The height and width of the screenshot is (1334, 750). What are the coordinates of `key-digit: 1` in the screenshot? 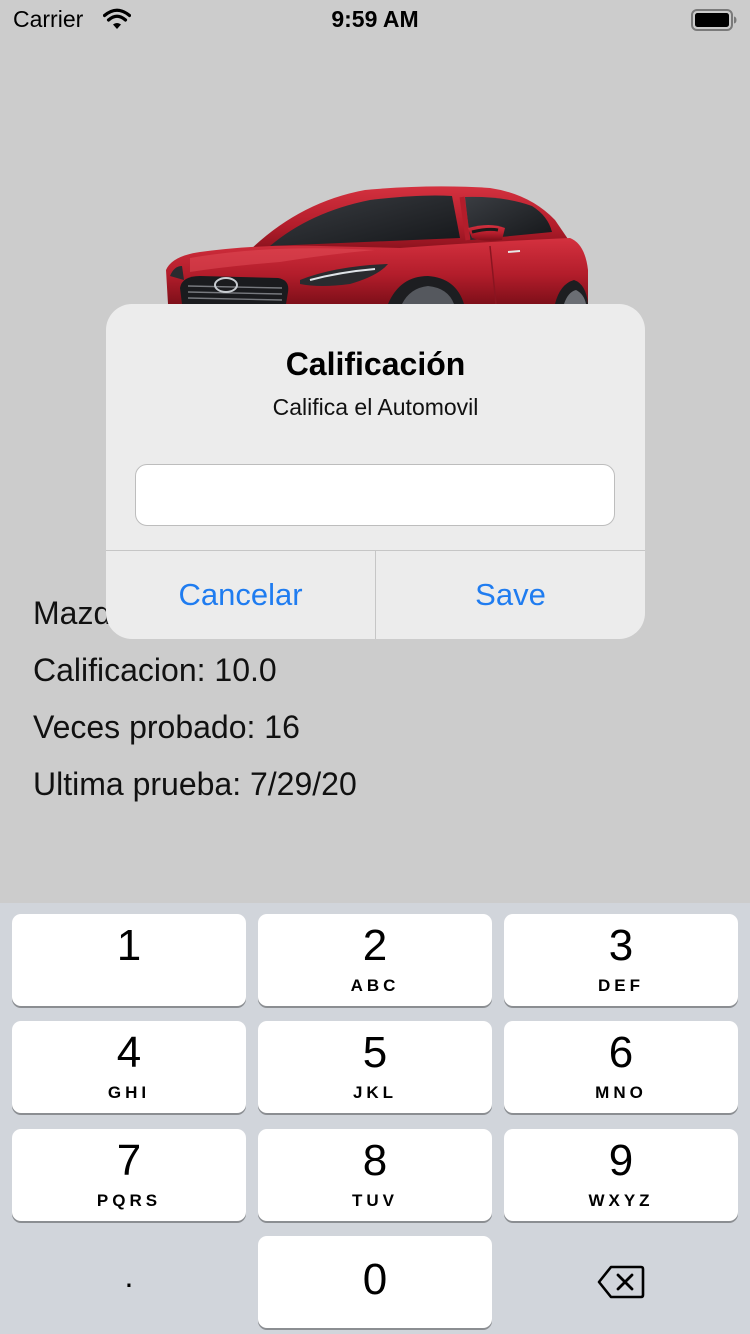 It's located at (129, 945).